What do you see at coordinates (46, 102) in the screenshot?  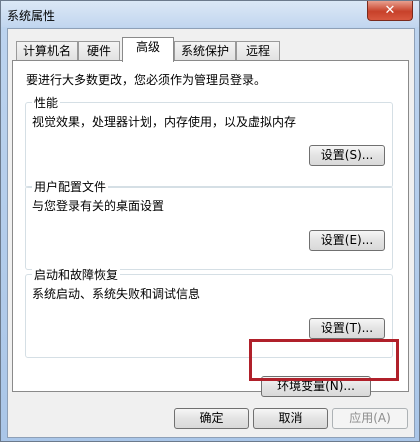 I see `performance-group-title: 性能` at bounding box center [46, 102].